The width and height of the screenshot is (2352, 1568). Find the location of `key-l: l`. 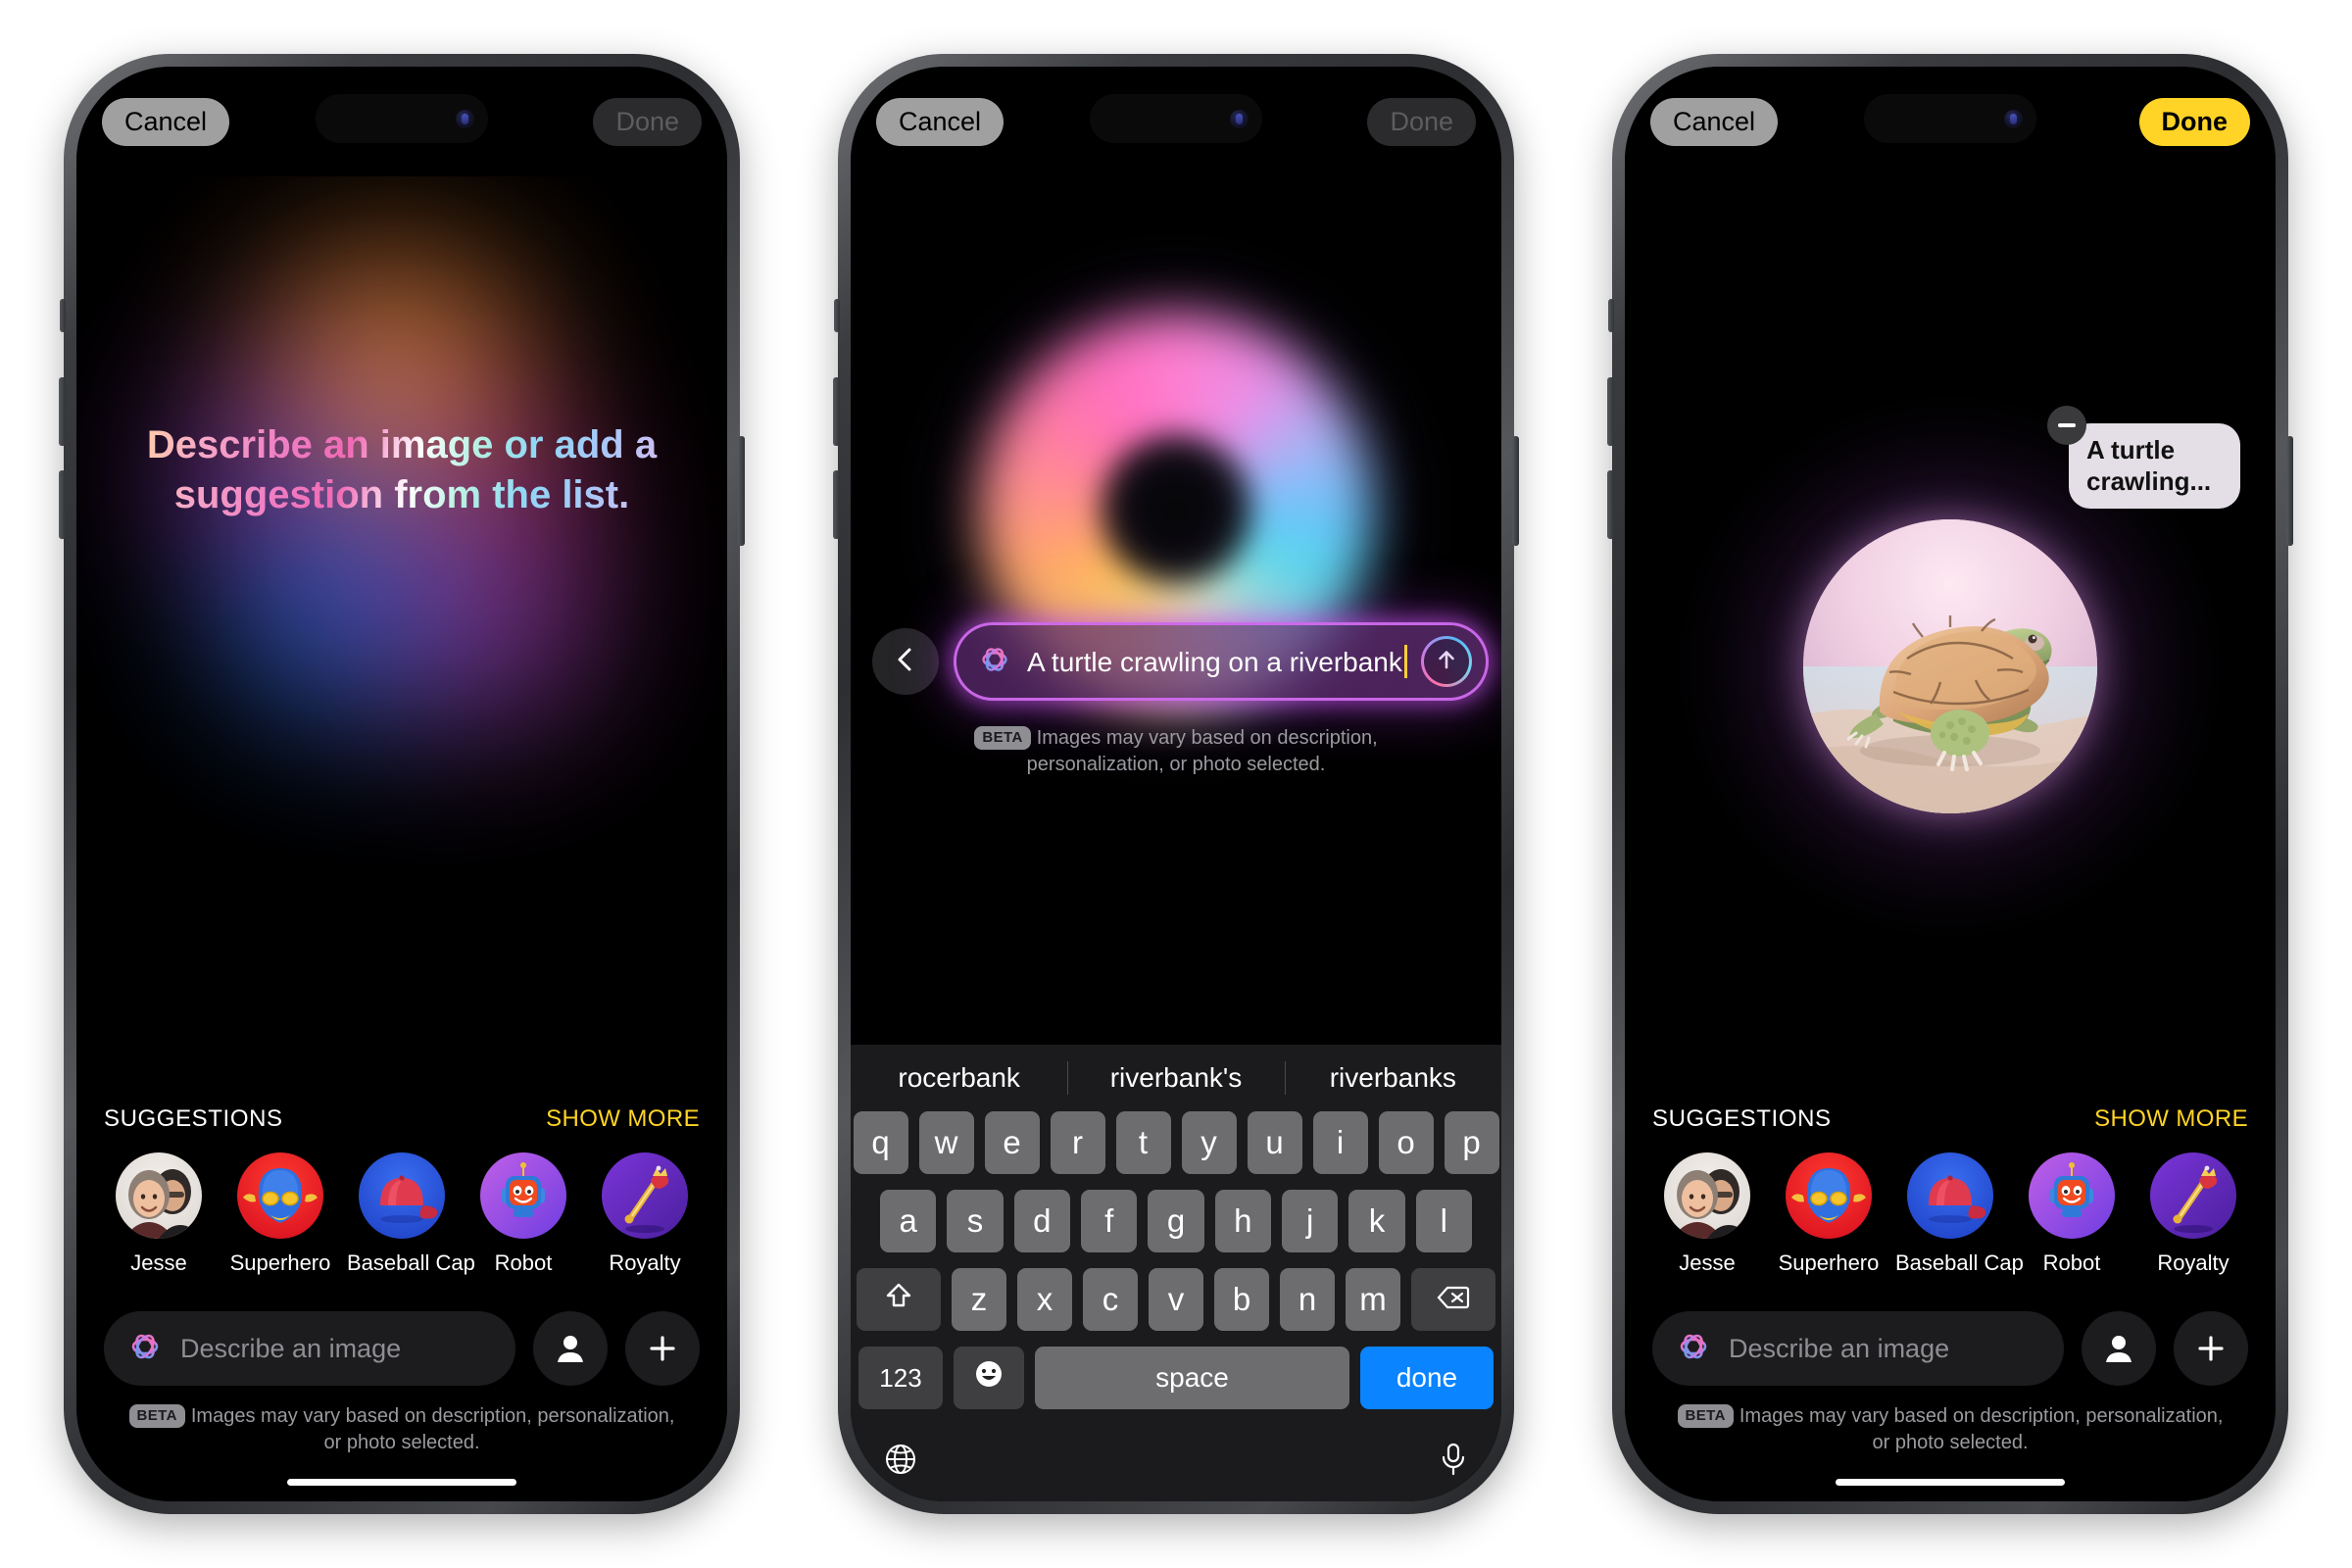

key-l: l is located at coordinates (1443, 1221).